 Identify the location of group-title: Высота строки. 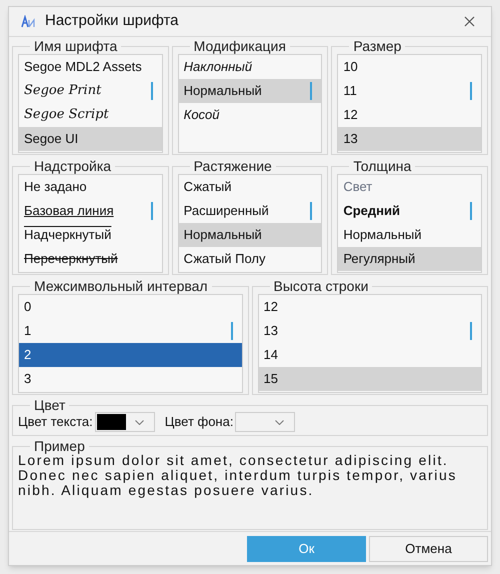
(321, 286).